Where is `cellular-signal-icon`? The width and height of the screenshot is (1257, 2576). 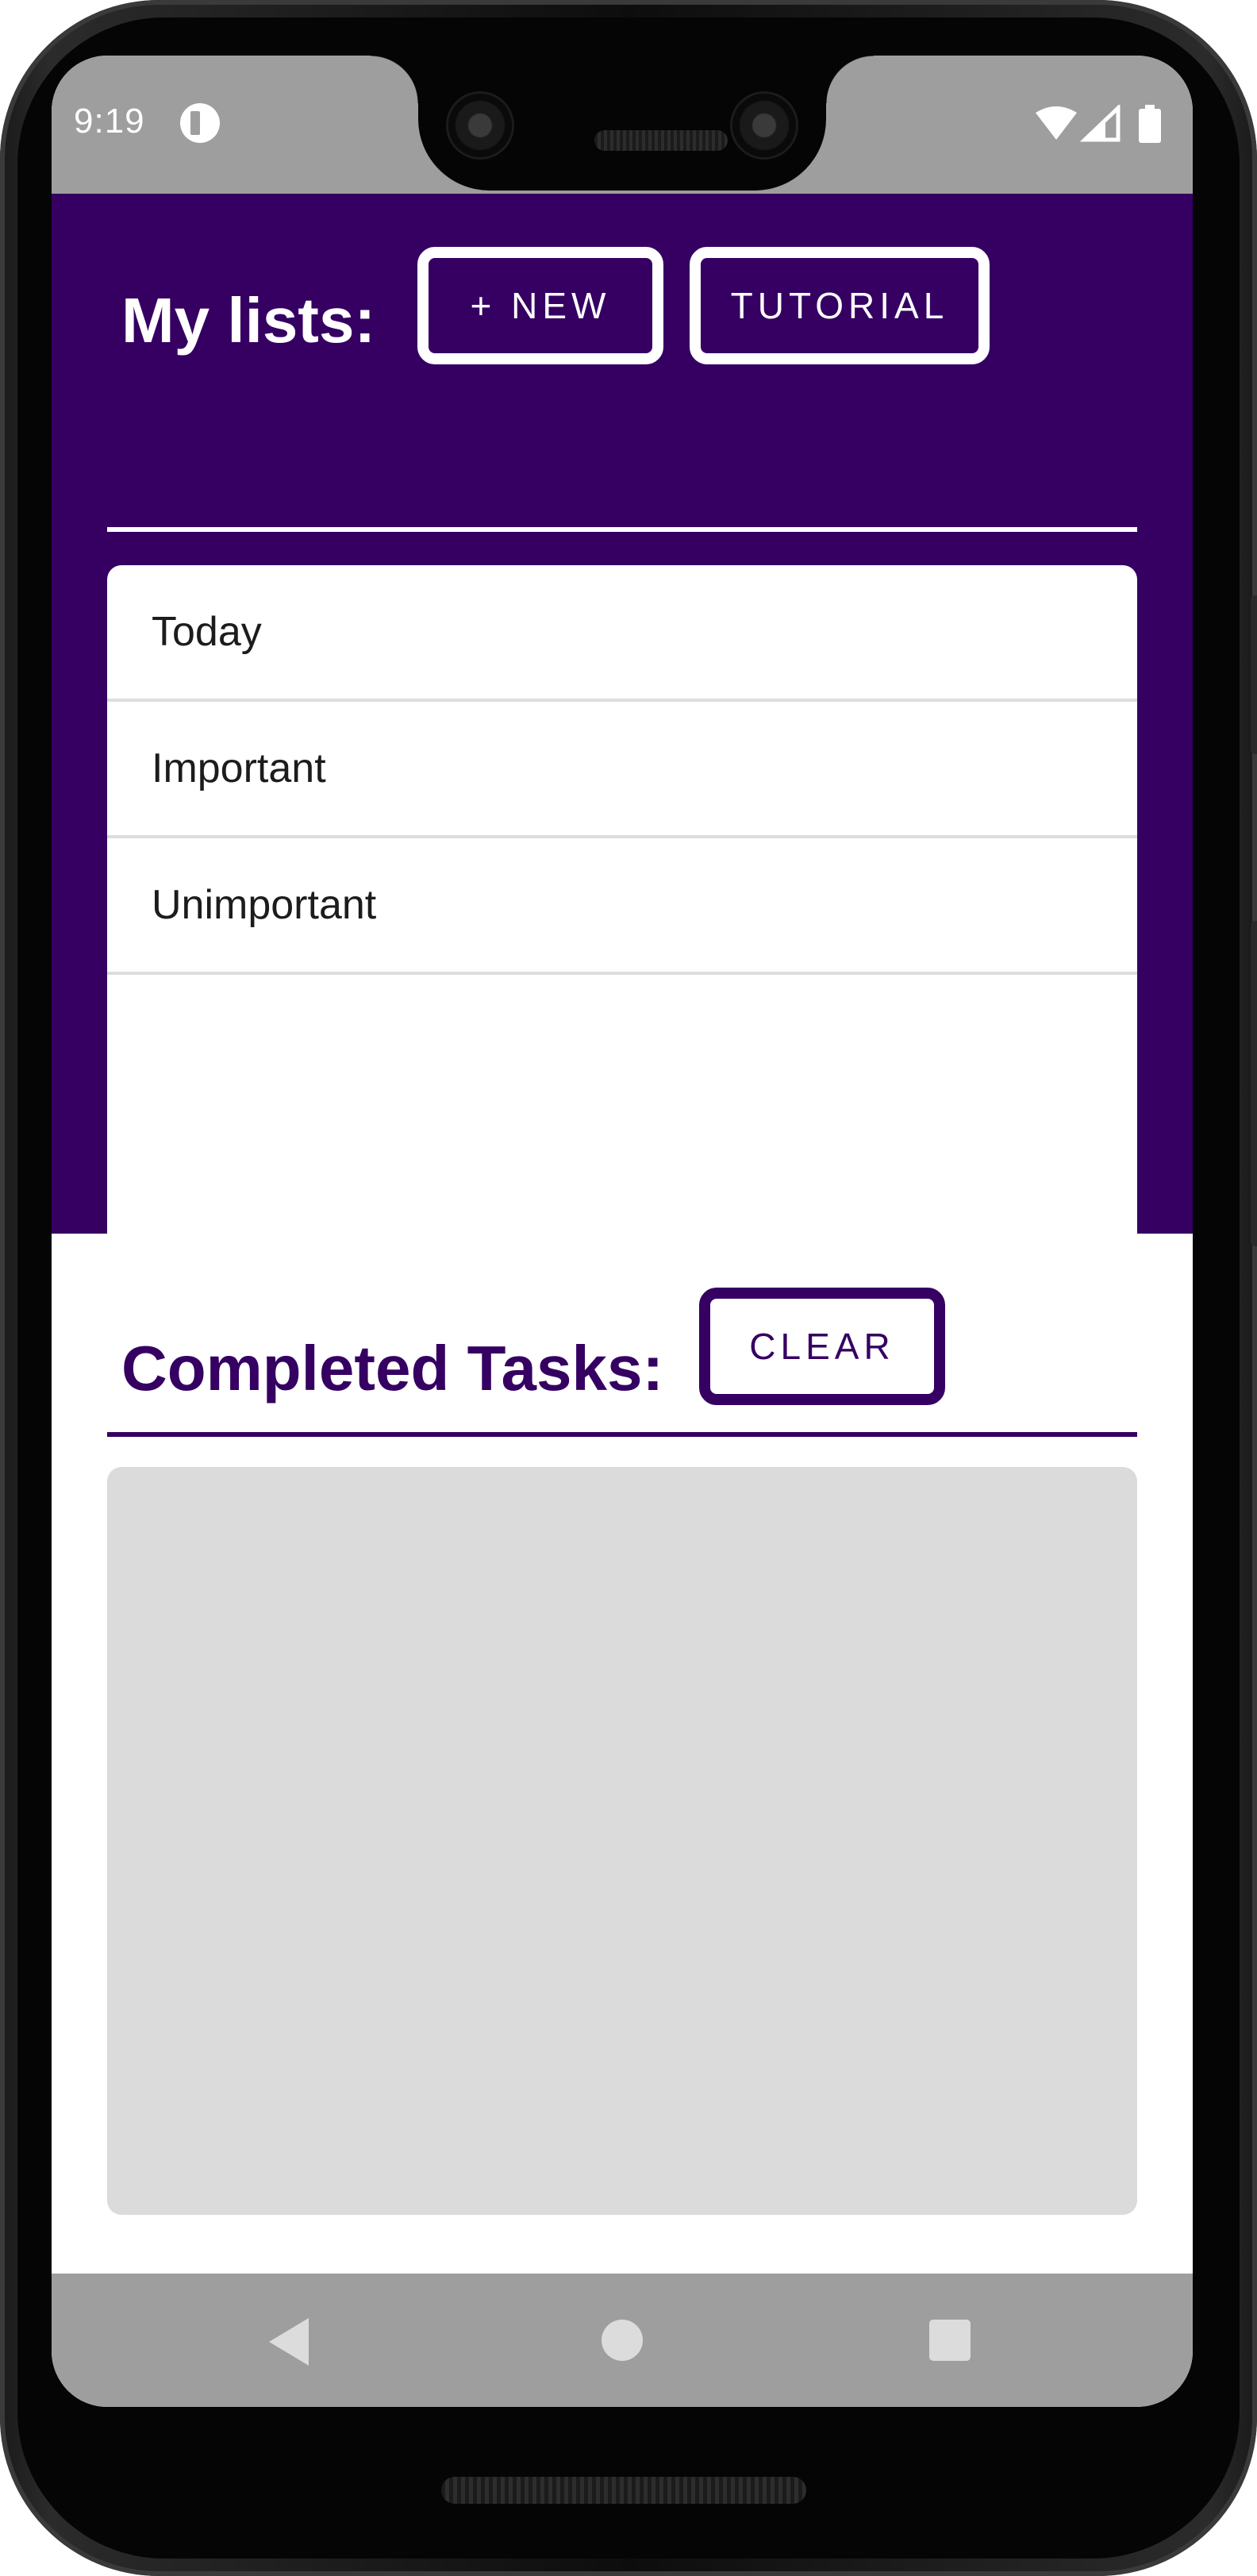 cellular-signal-icon is located at coordinates (1100, 123).